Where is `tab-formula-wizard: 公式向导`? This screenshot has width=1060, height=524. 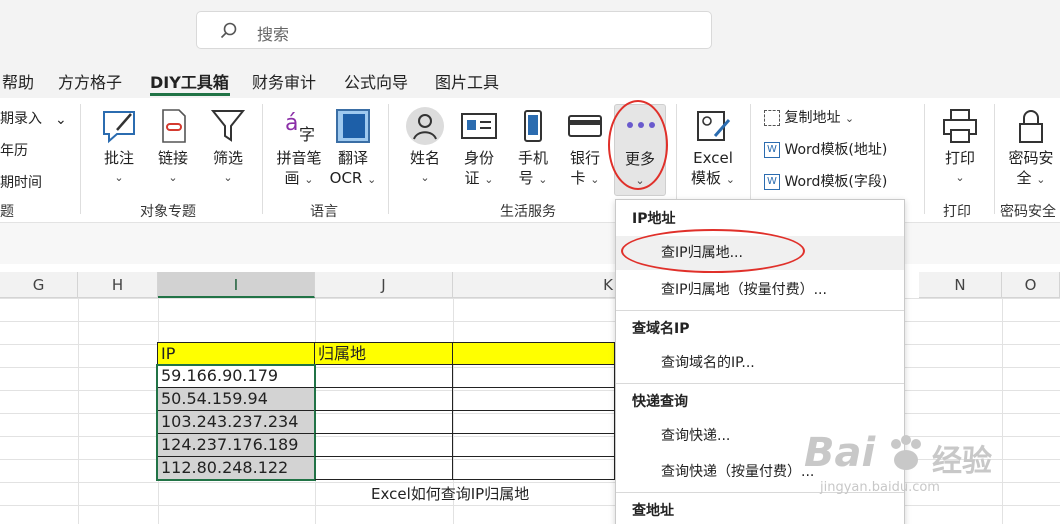
tab-formula-wizard: 公式向导 is located at coordinates (376, 81).